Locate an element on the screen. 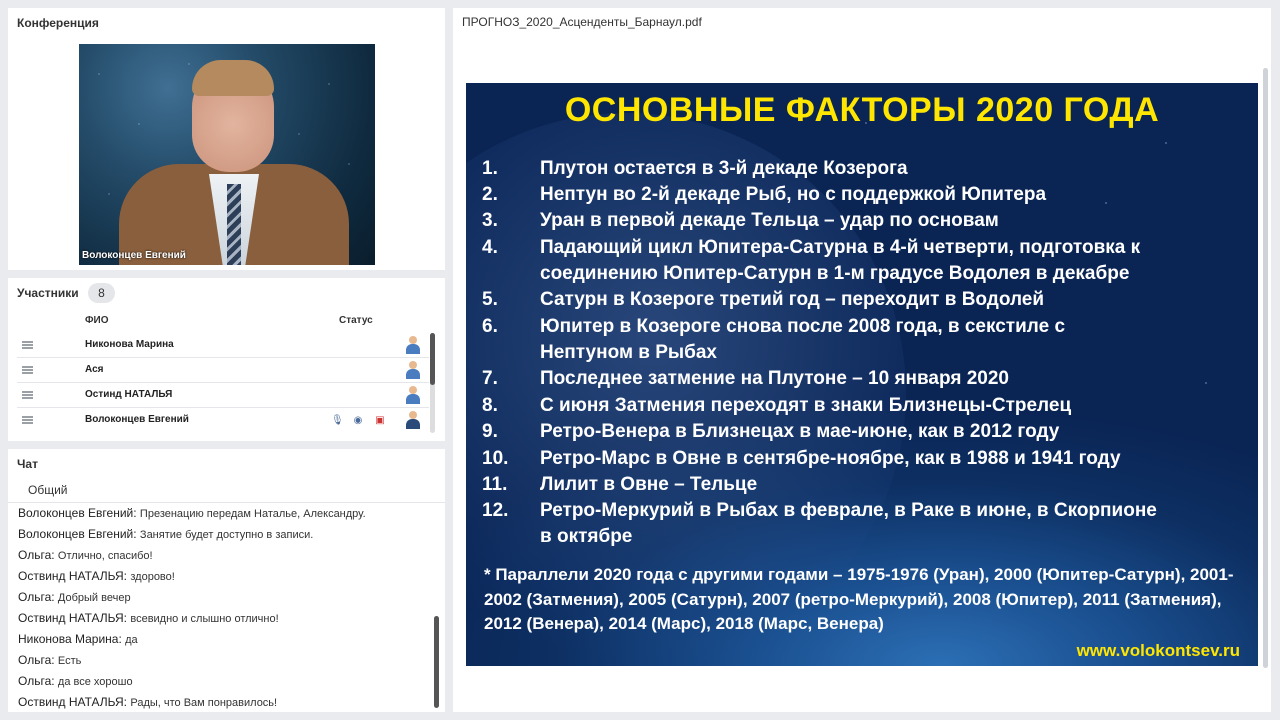 Image resolution: width=1280 pixels, height=720 pixels. speaker-tie is located at coordinates (234, 224).